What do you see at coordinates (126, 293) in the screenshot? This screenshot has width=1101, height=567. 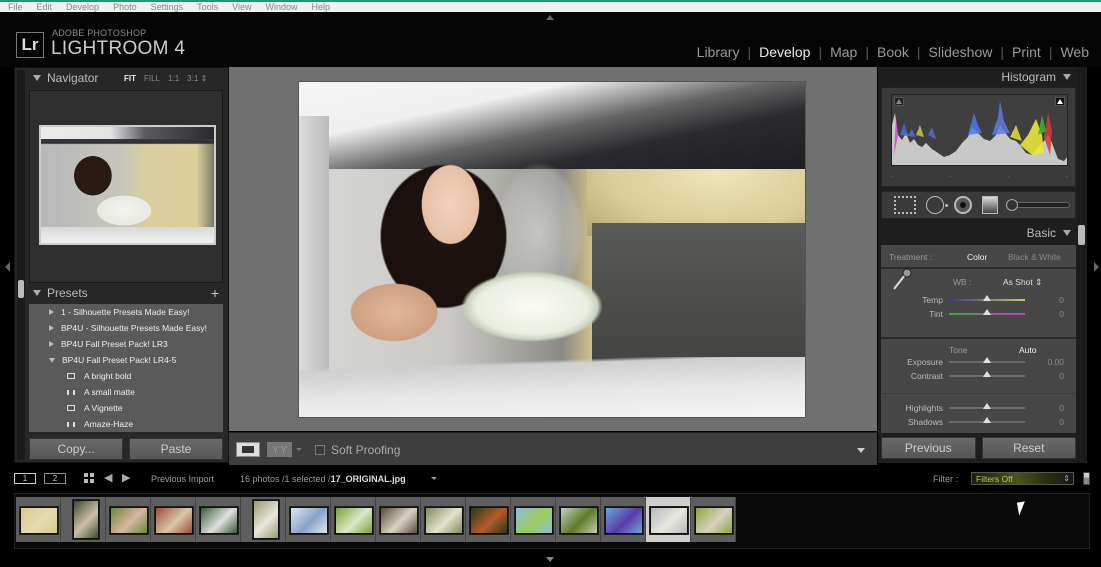 I see `presets-header: Presets +` at bounding box center [126, 293].